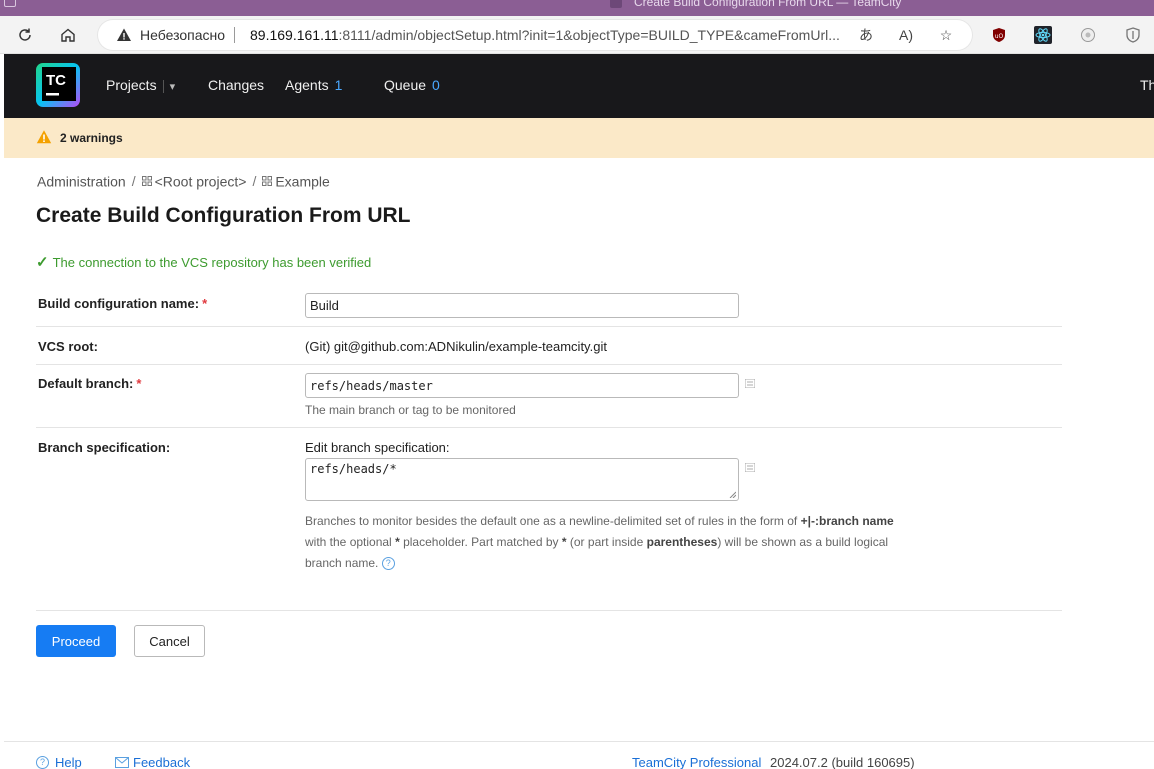 The height and width of the screenshot is (769, 1154). What do you see at coordinates (86, 383) in the screenshot?
I see `default-branch-label-text: Default branch:` at bounding box center [86, 383].